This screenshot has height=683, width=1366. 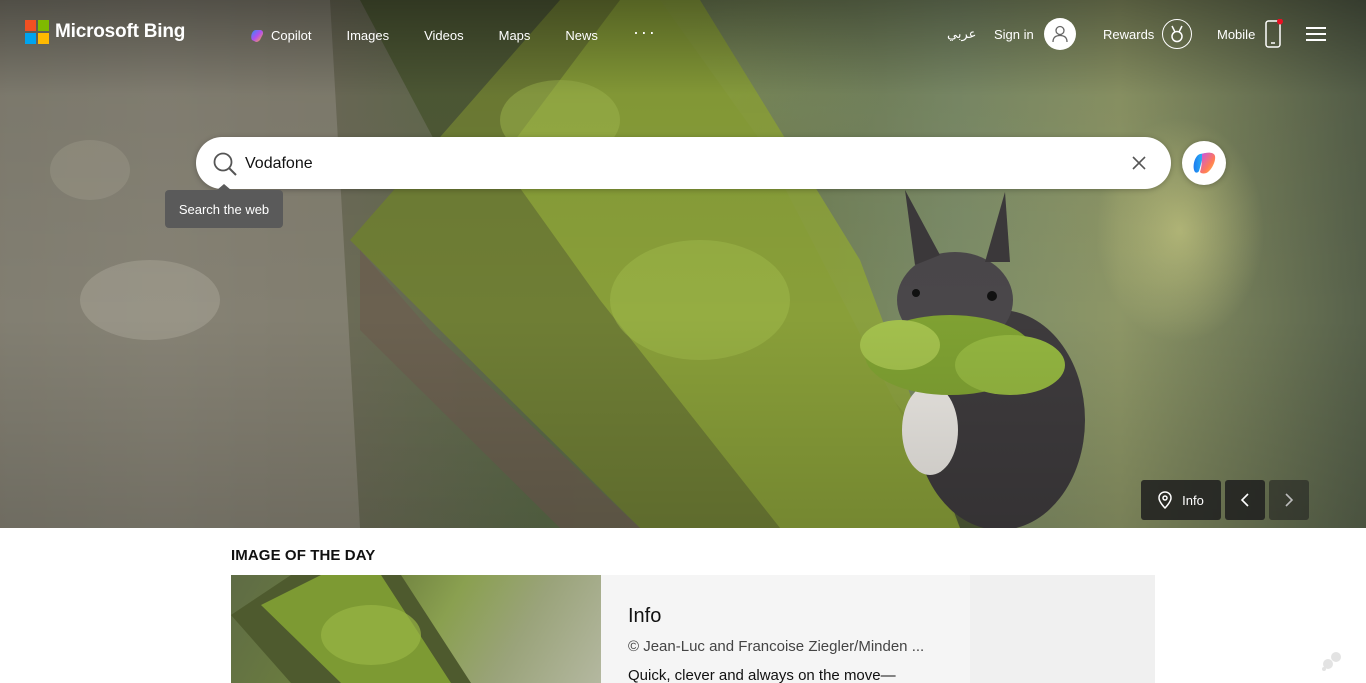 I want to click on language-label: عربي, so click(x=962, y=33).